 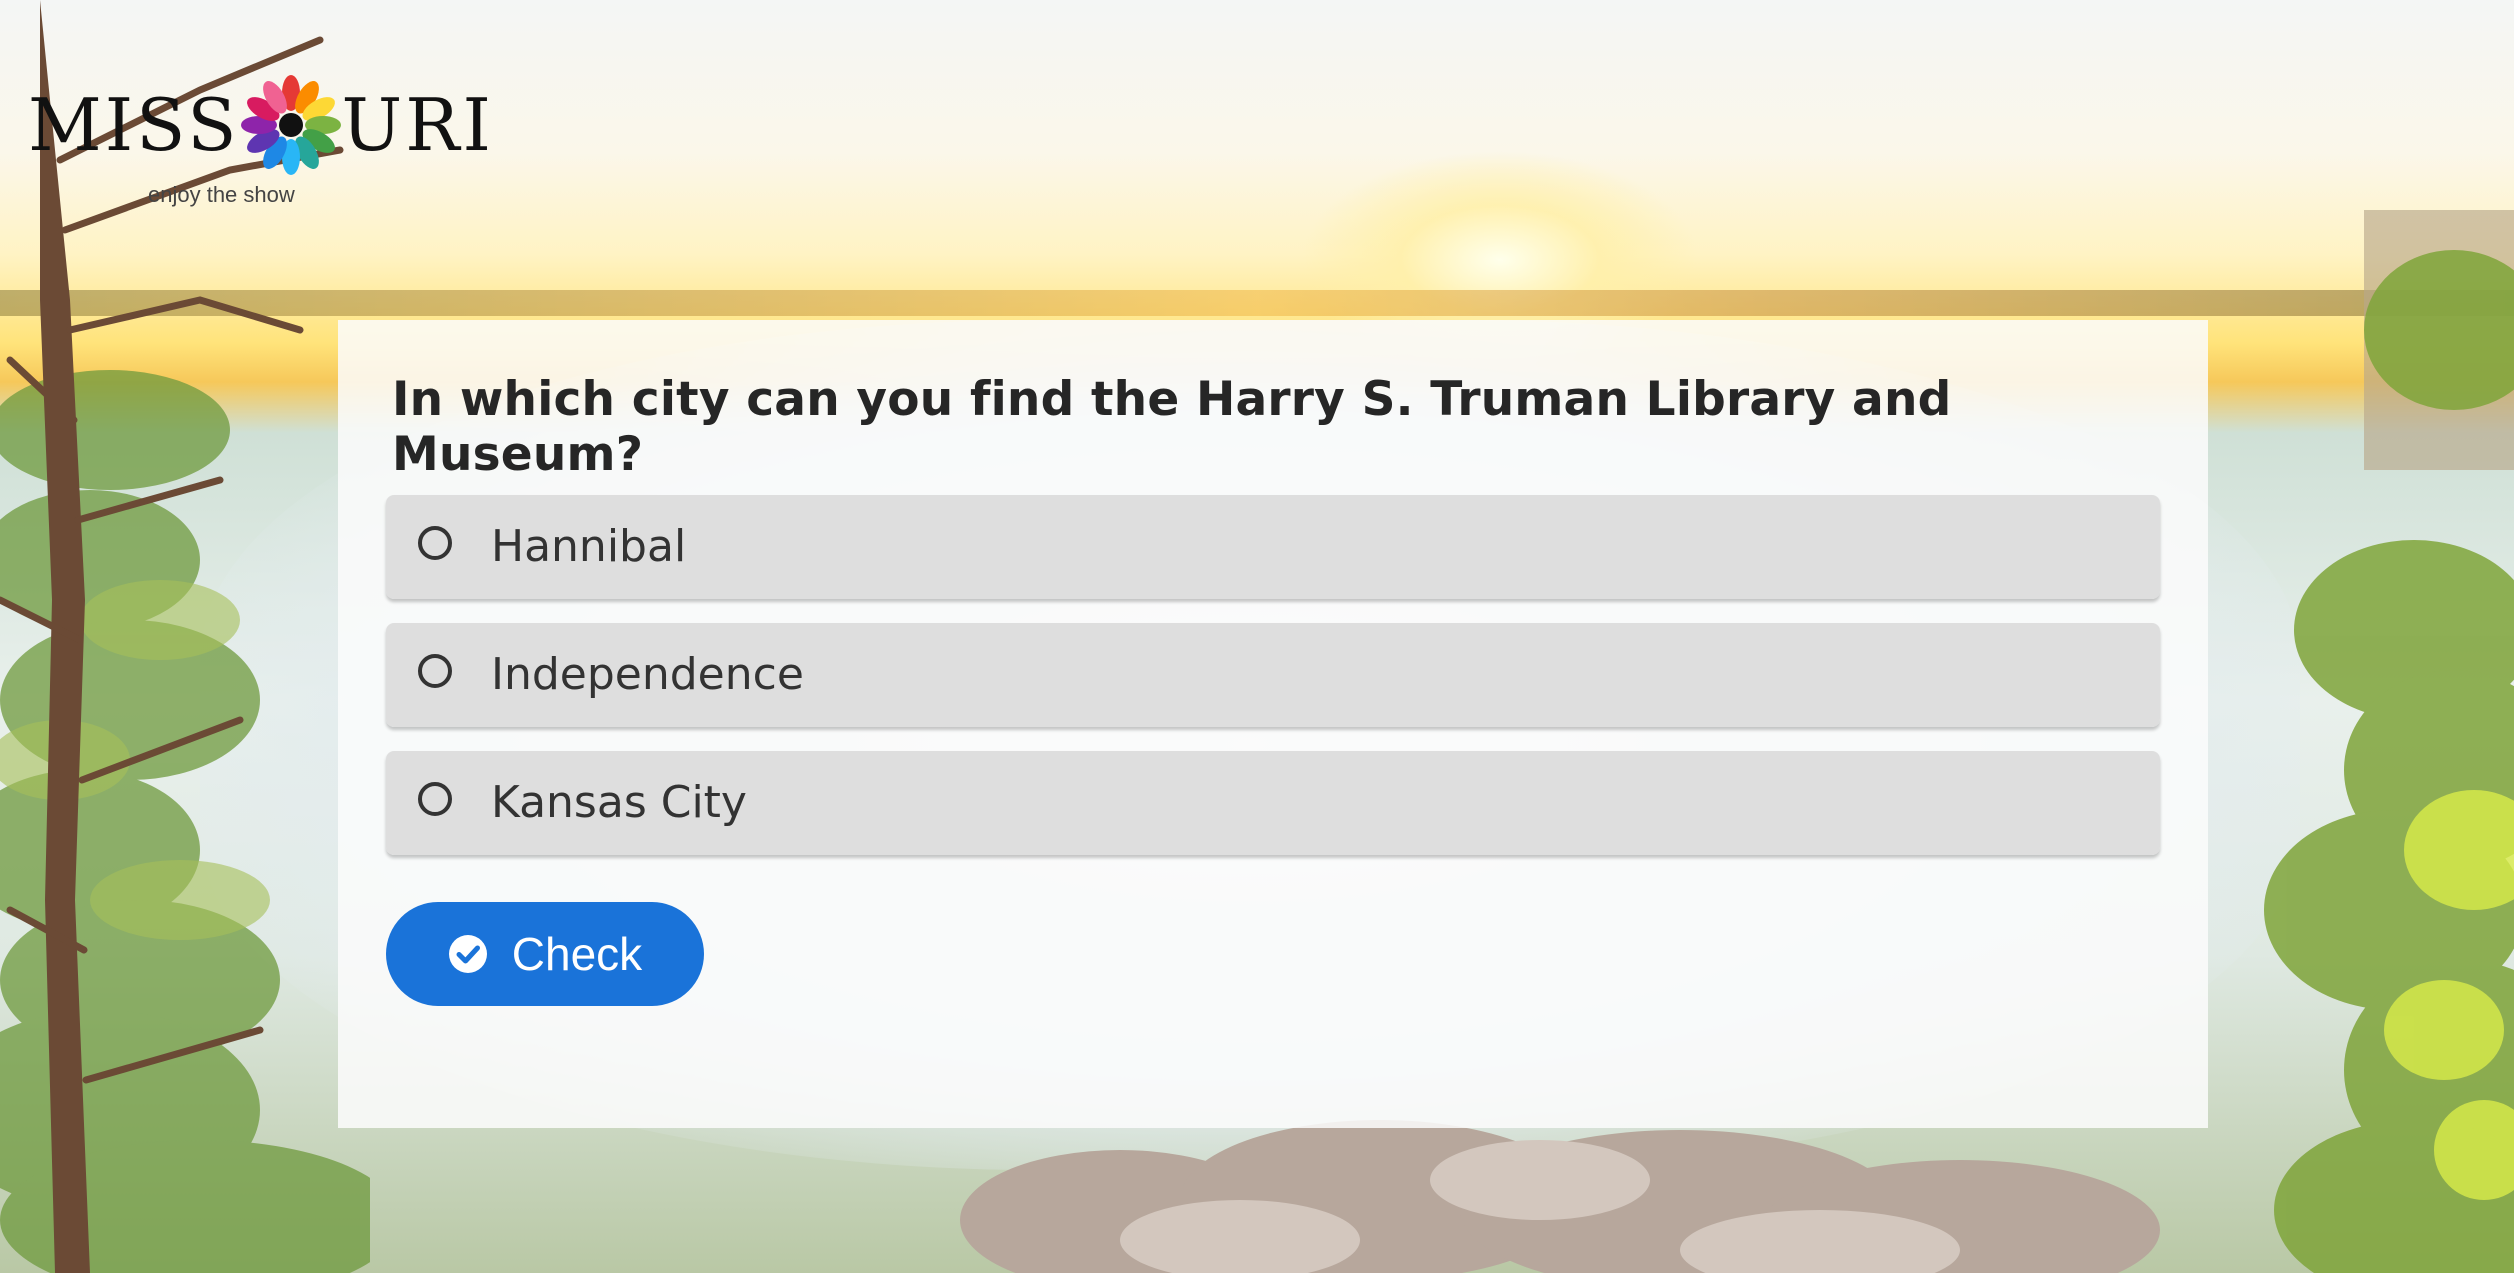 What do you see at coordinates (1257, 303) in the screenshot?
I see `horizon-line` at bounding box center [1257, 303].